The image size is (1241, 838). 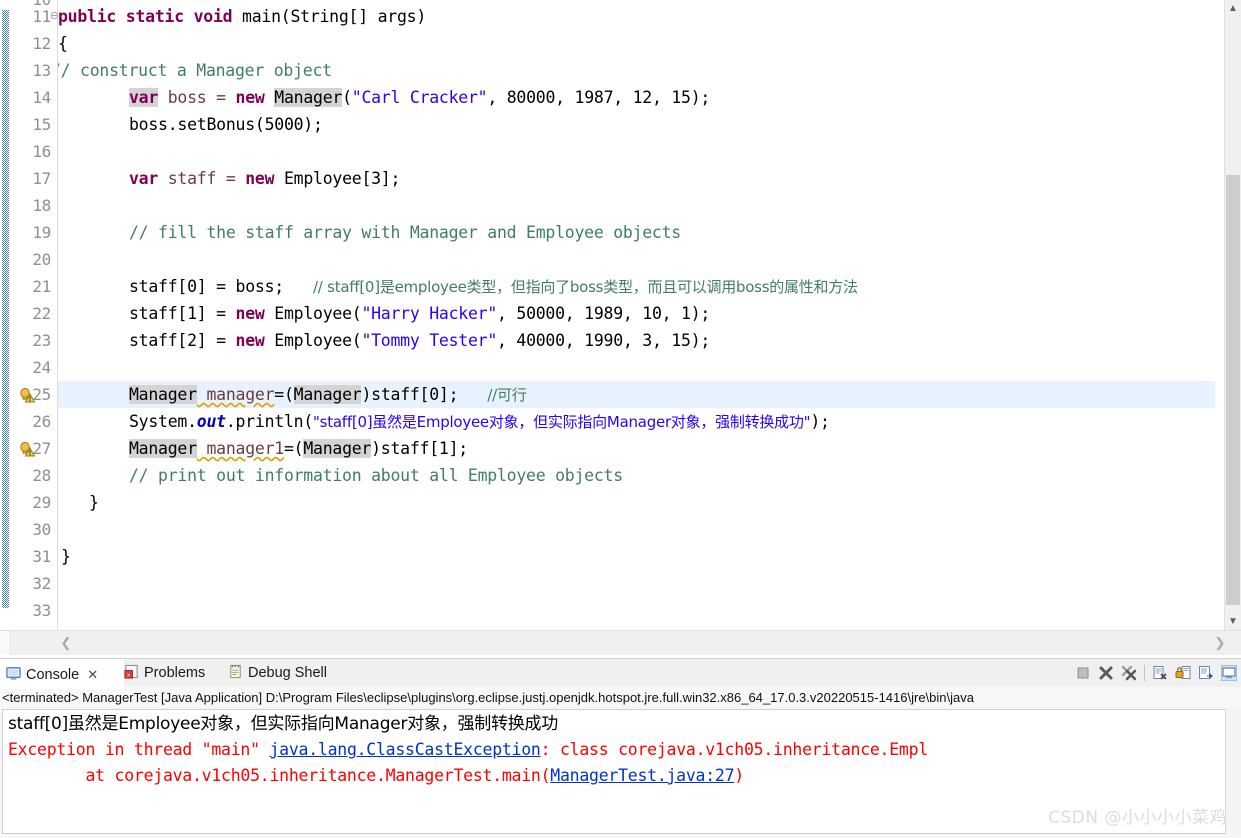 I want to click on tab-console: Console ✕, so click(x=62, y=674).